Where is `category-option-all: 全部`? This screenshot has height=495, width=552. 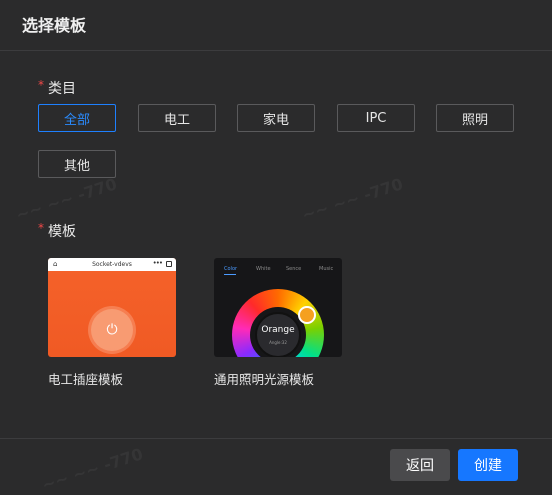
category-option-all: 全部 is located at coordinates (77, 118).